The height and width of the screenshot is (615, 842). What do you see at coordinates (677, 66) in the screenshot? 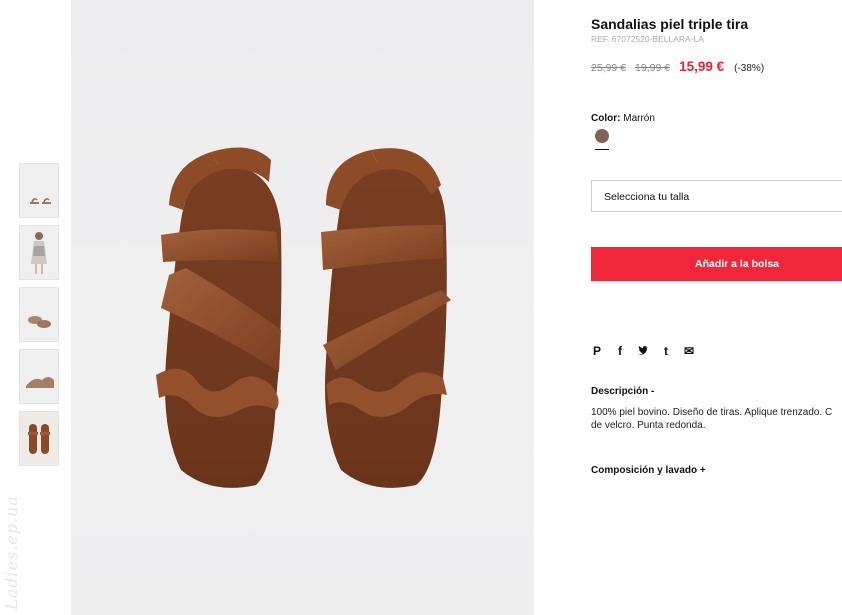
I see `price-row: 25,99 € 19,99 € 15,99 € (-38%)` at bounding box center [677, 66].